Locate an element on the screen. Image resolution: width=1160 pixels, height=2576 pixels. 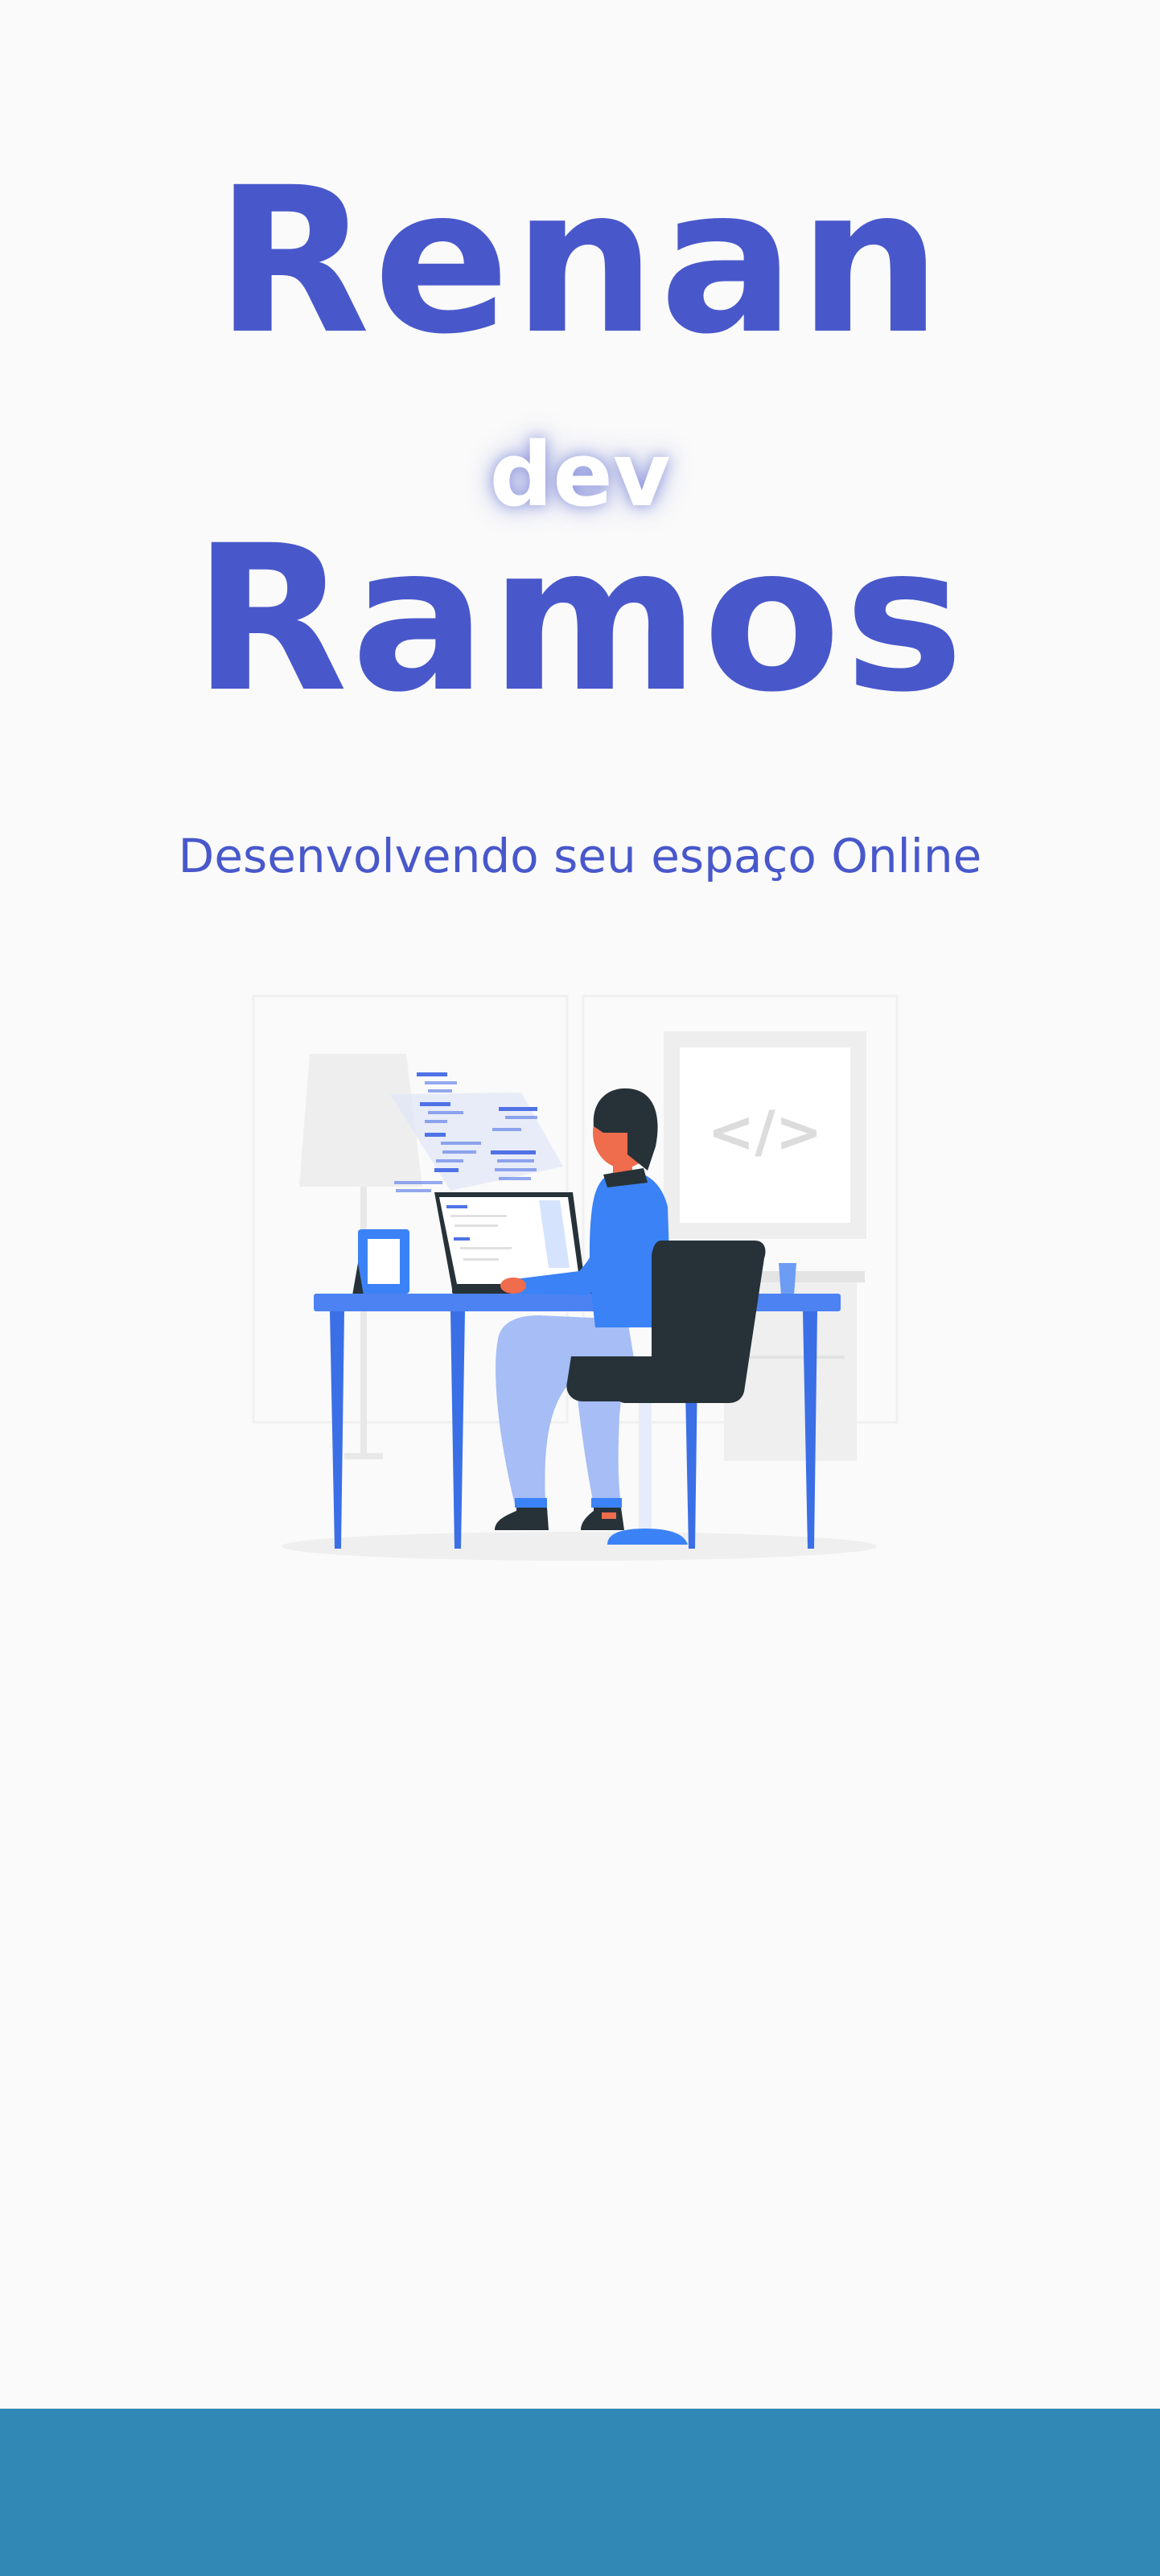
title-last-name: Ramos is located at coordinates (580, 619).